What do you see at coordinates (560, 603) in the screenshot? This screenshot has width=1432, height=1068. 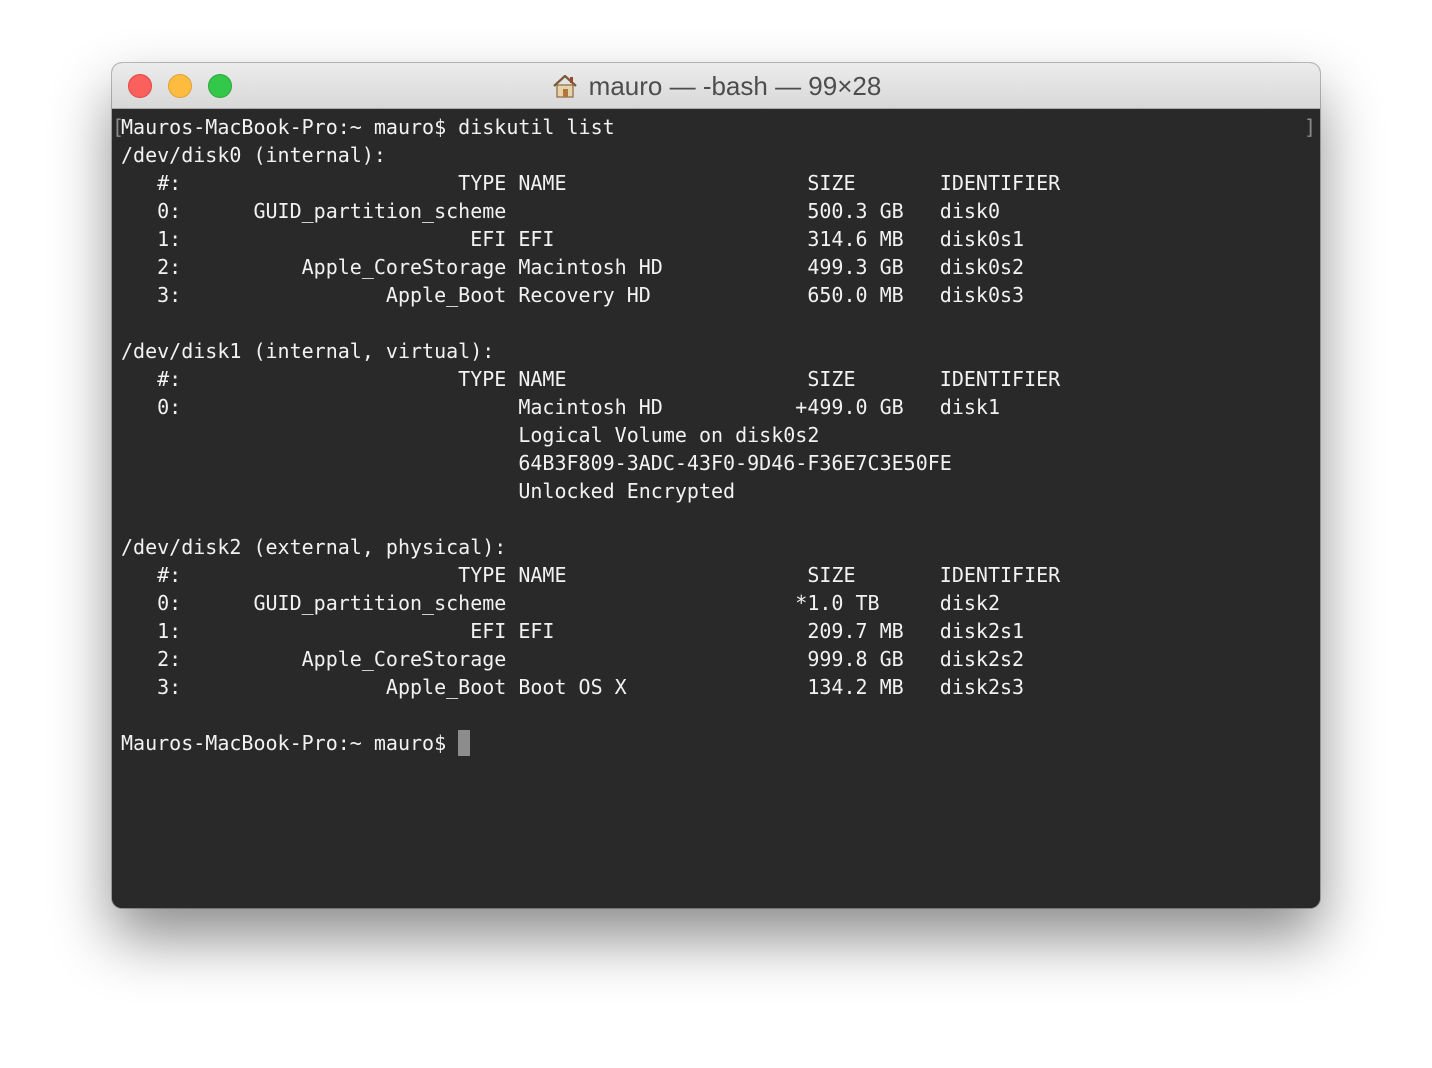 I see `terminal-line: 0: GUID_partition_scheme *1.0 TB disk2` at bounding box center [560, 603].